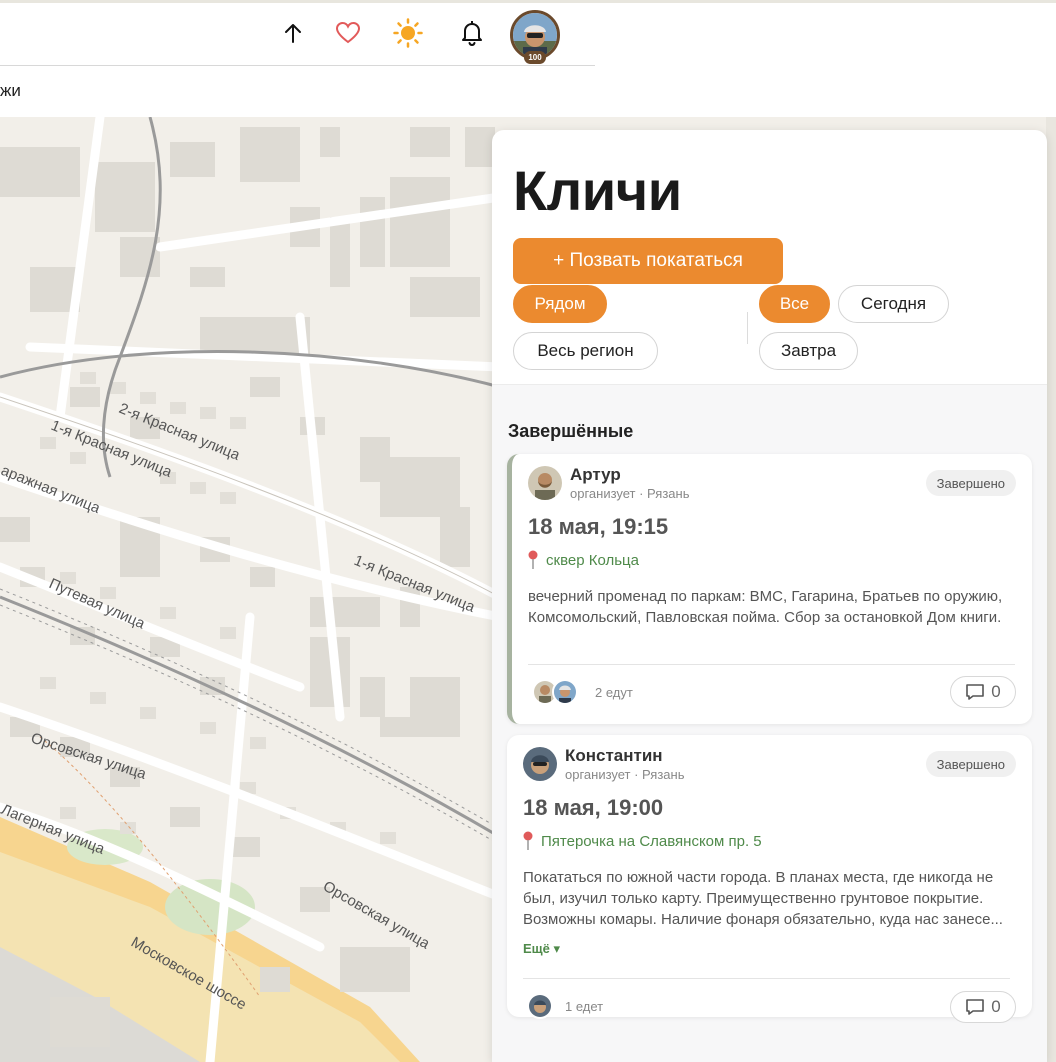  Describe the element at coordinates (614, 756) in the screenshot. I see `organizer-name: Константин` at that location.